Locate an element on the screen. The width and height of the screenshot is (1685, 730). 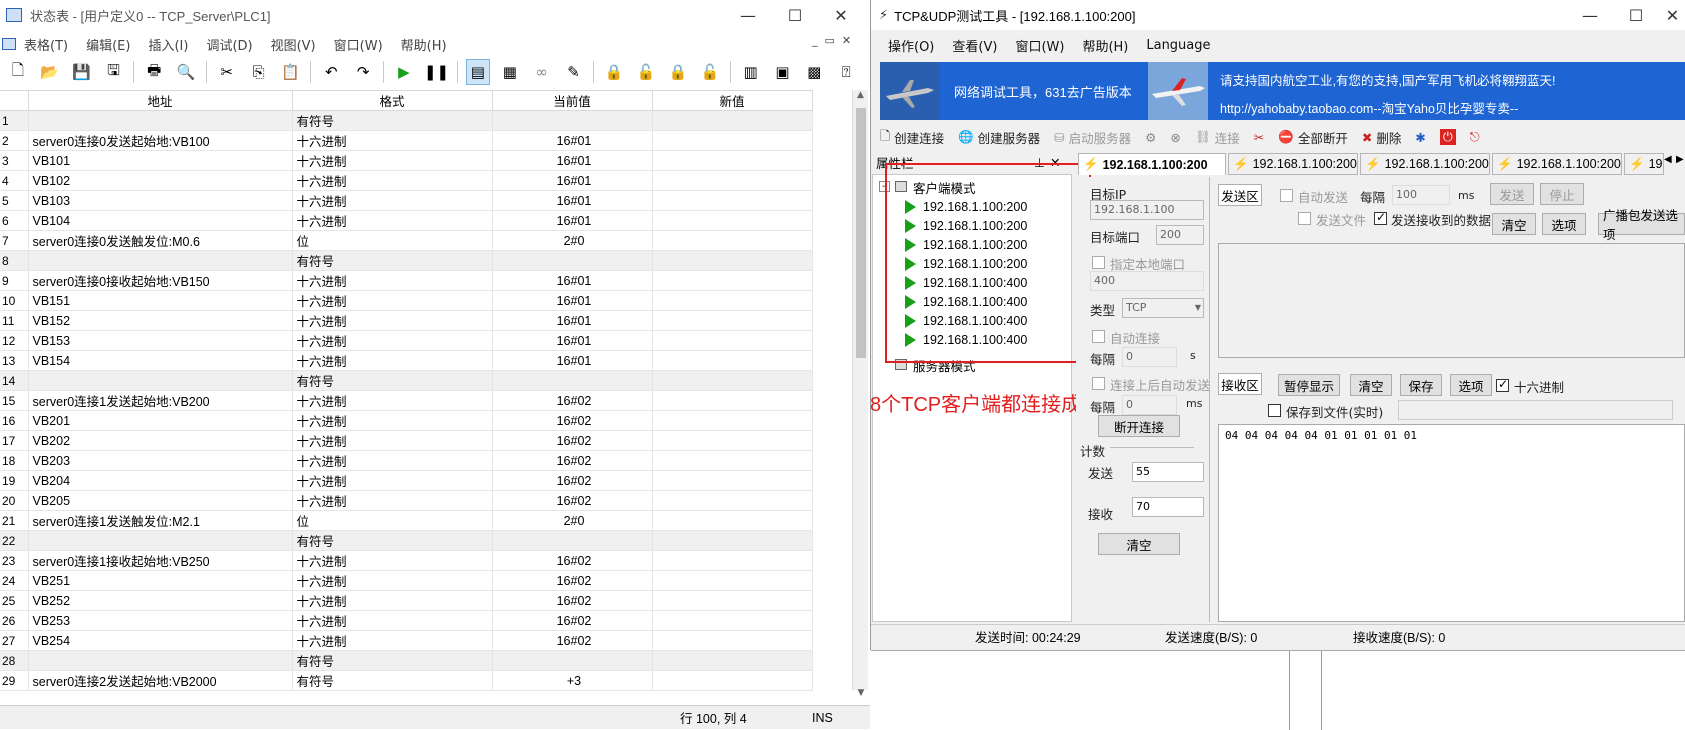
table-row: 15 server0连接1发送起始地:VB200 十六进制 16#02 is located at coordinates (406, 400).